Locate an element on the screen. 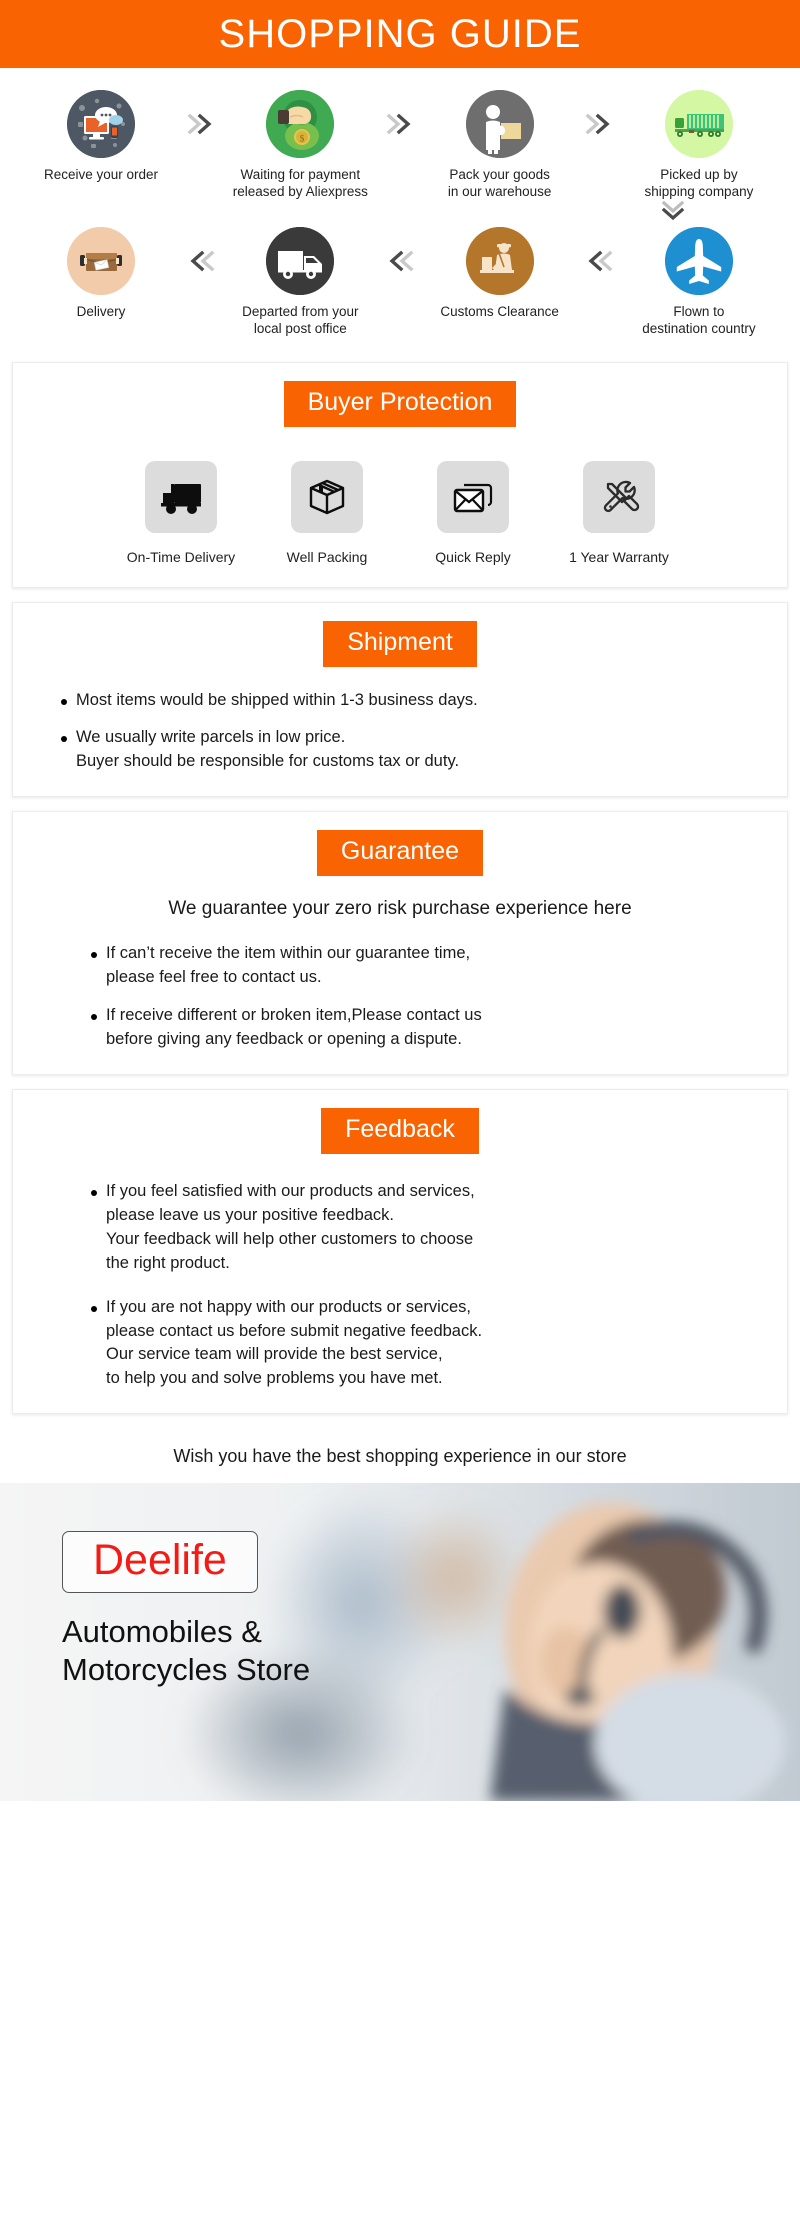 The height and width of the screenshot is (2222, 800). store-name: Automobiles & Motorcycles Store is located at coordinates (186, 1651).